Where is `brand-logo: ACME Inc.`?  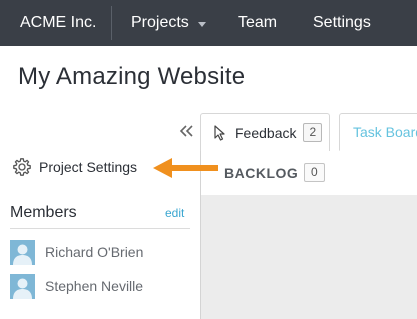 brand-logo: ACME Inc. is located at coordinates (58, 23).